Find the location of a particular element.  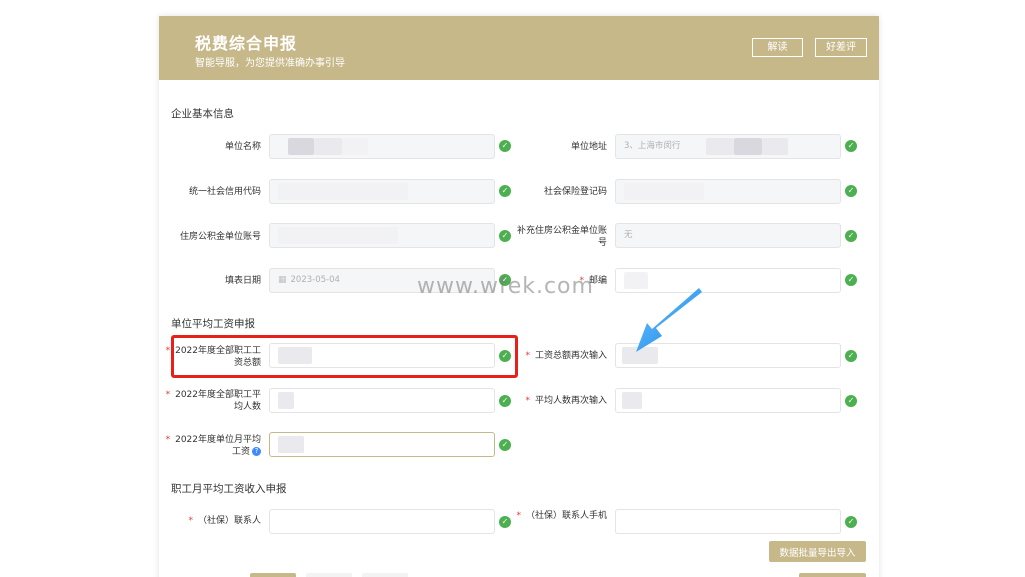

housing-fund-check-icon: ✓ is located at coordinates (505, 236).